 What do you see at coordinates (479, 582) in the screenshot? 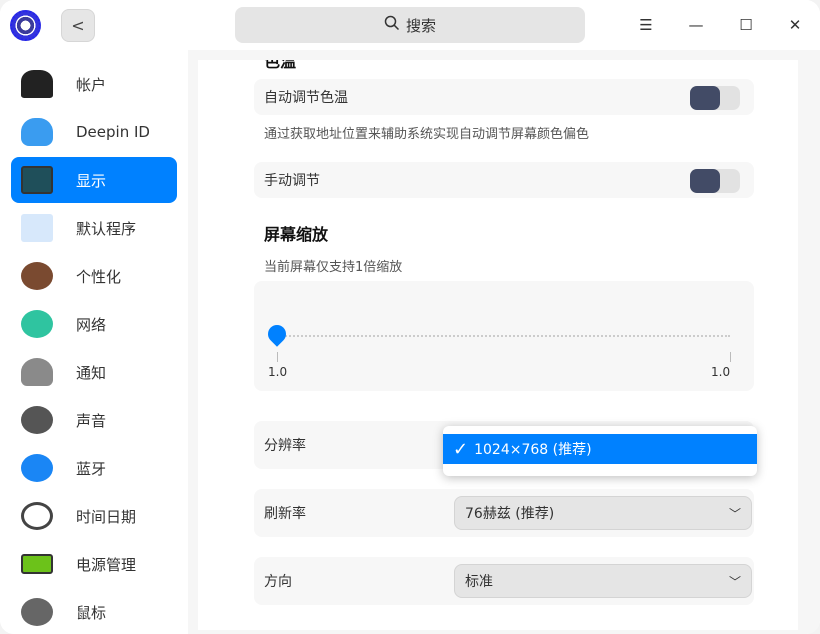
I see `orientation-value: 标准` at bounding box center [479, 582].